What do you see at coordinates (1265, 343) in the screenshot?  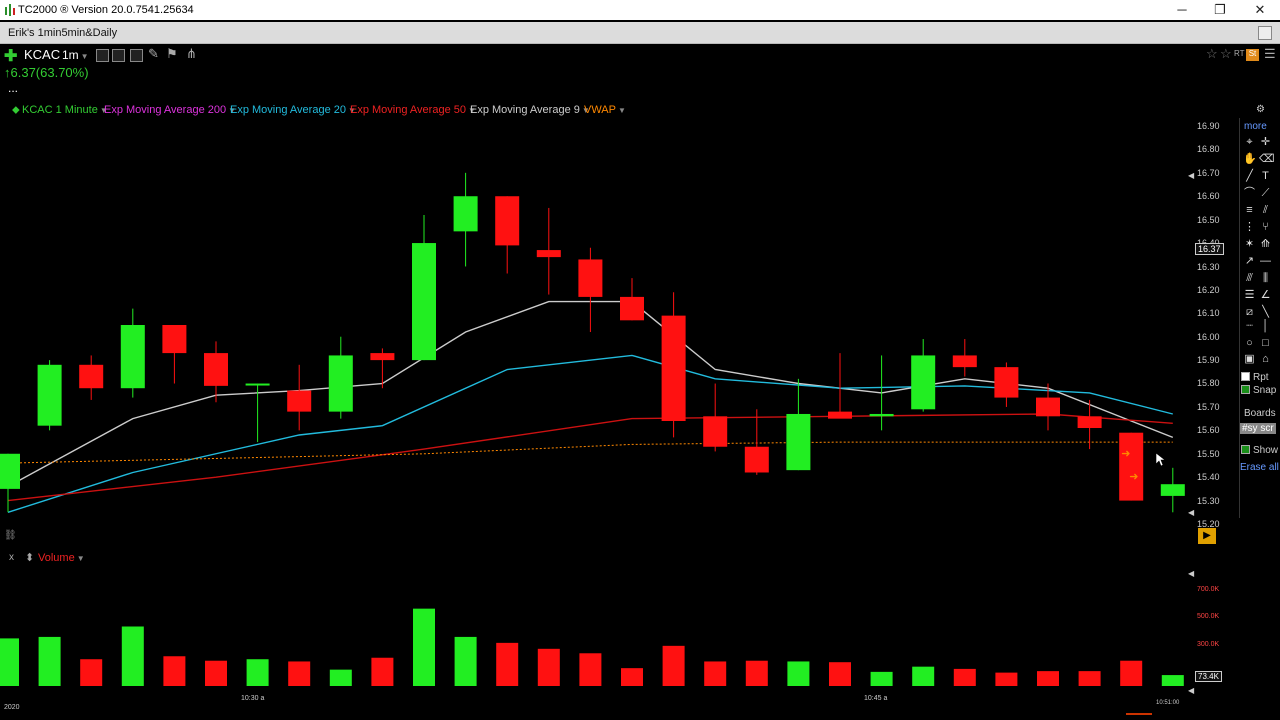 I see `rectangle-tool-icon: □` at bounding box center [1265, 343].